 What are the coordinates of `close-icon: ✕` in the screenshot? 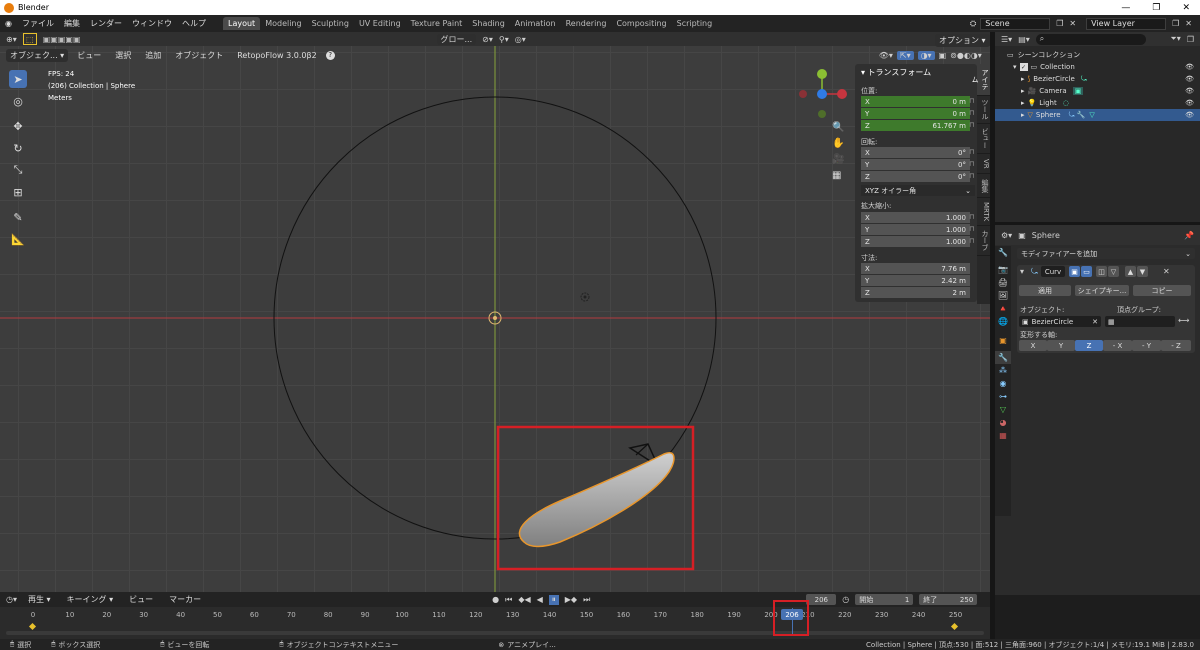 It's located at (1186, 8).